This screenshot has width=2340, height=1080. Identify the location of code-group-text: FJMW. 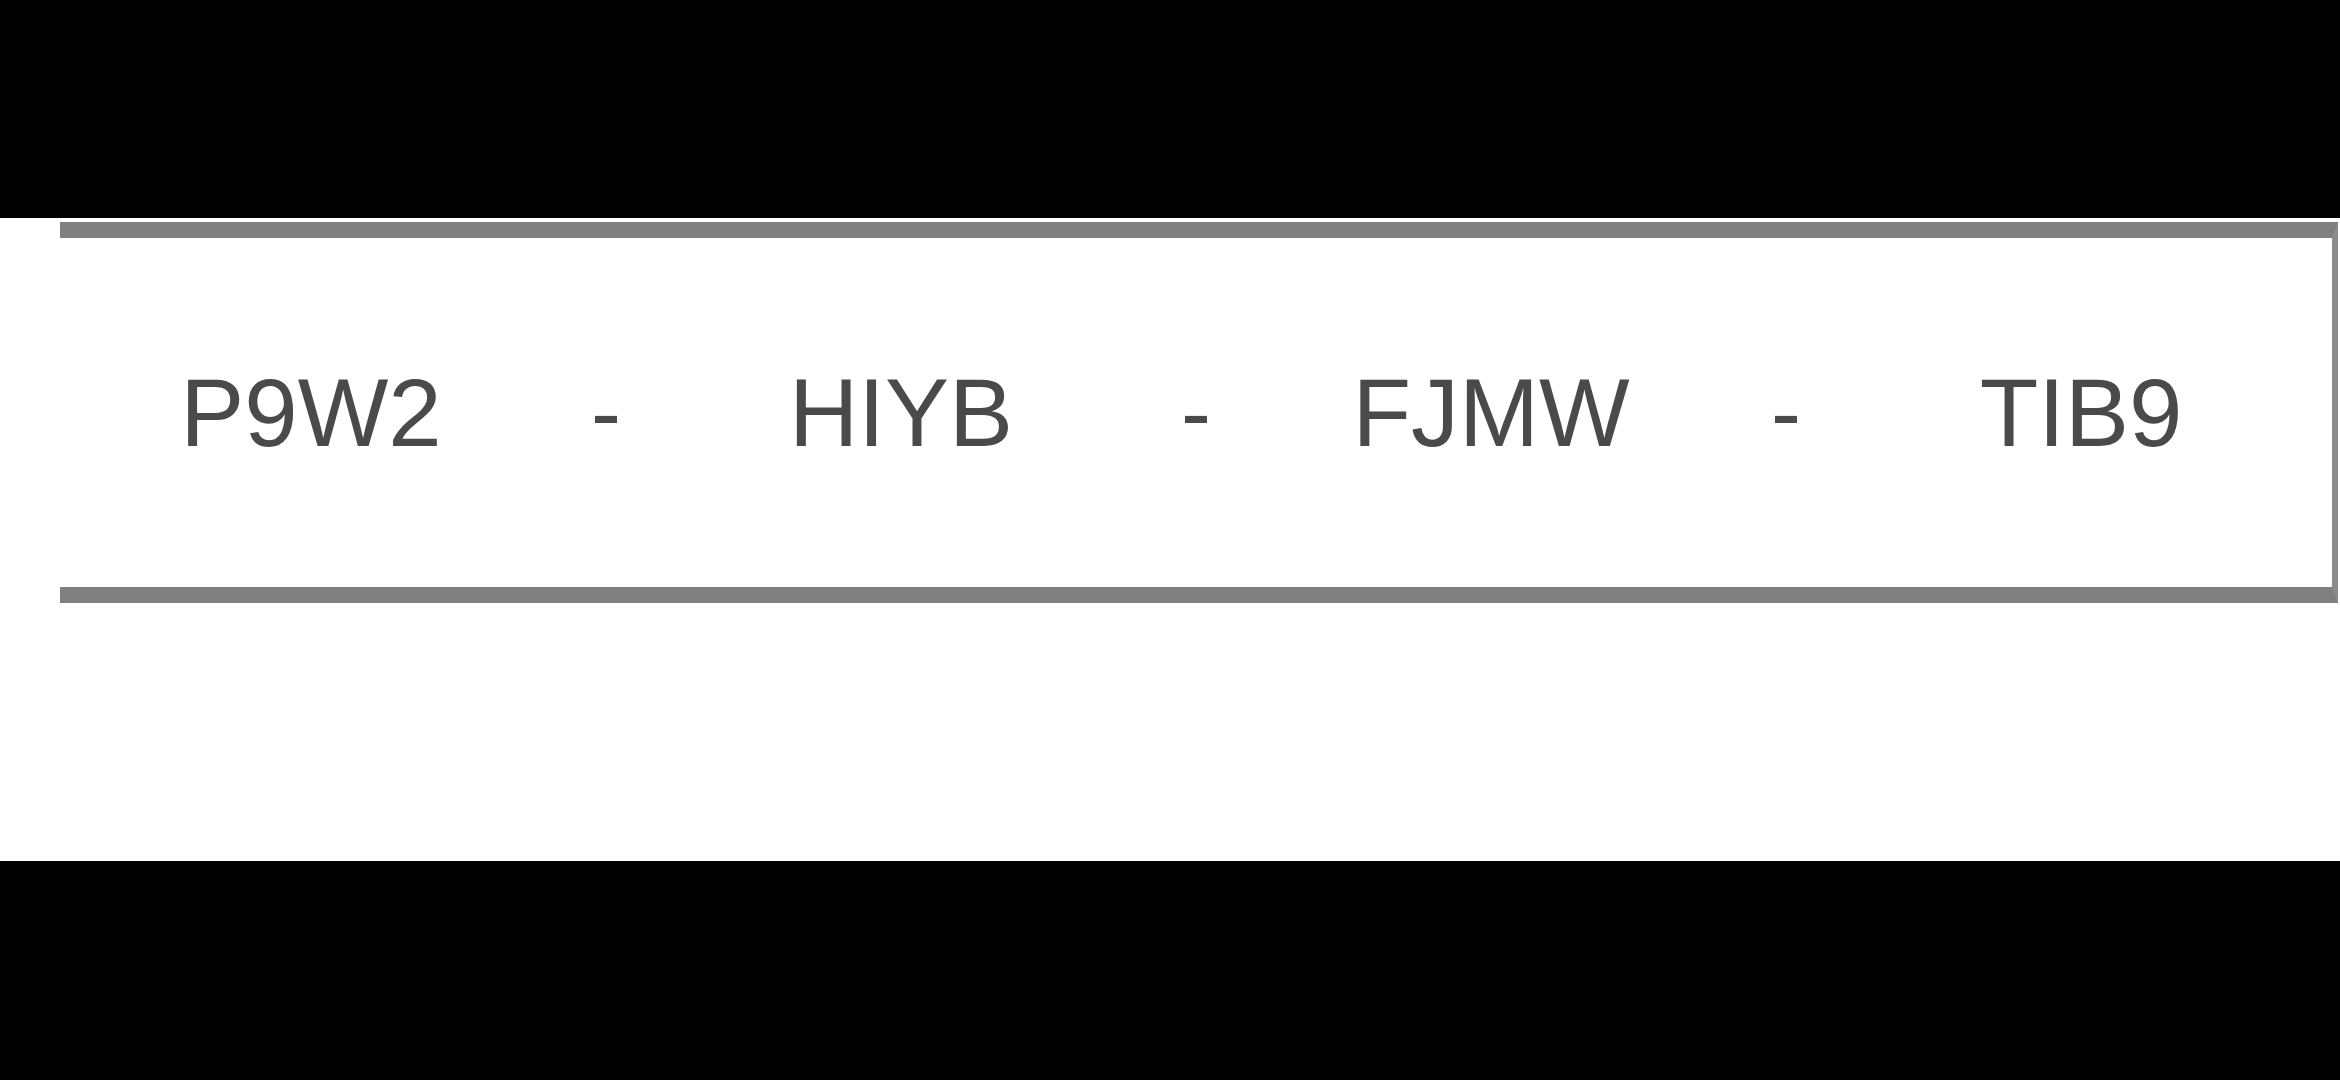
(1491, 412).